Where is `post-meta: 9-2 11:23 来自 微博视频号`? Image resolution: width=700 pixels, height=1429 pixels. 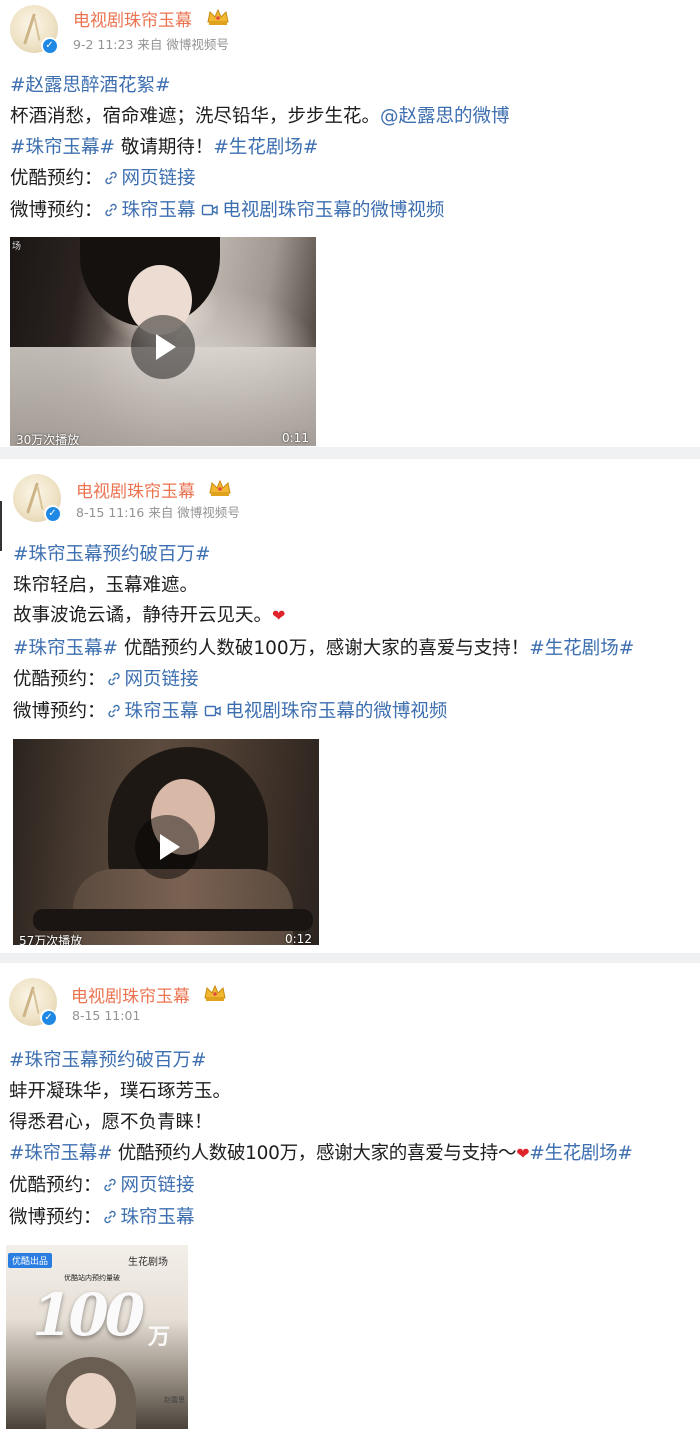 post-meta: 9-2 11:23 来自 微博视频号 is located at coordinates (151, 44).